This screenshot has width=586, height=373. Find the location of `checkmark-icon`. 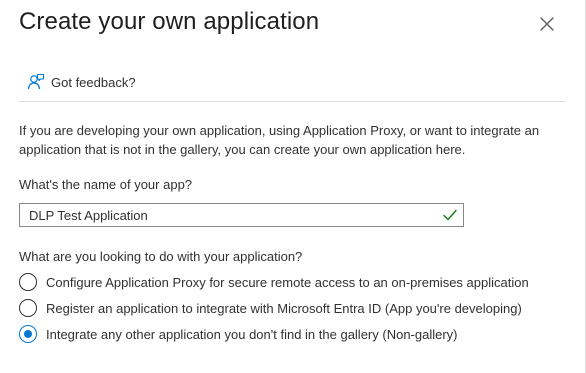

checkmark-icon is located at coordinates (450, 215).